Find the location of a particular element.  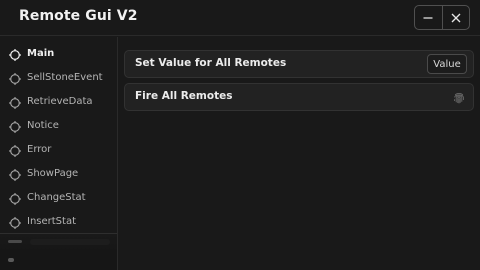

value-input: Value is located at coordinates (447, 64).